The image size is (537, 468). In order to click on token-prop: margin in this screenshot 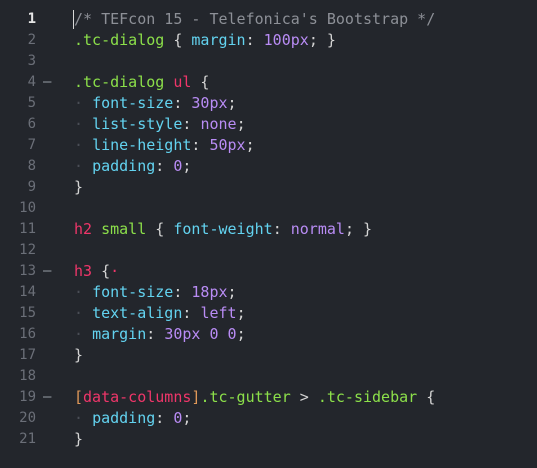, I will do `click(119, 334)`.